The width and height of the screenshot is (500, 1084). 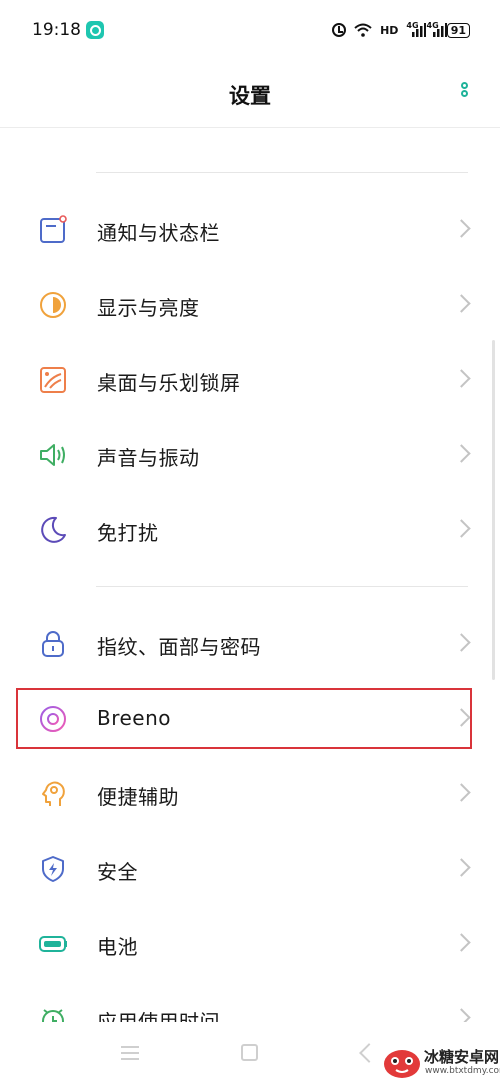 What do you see at coordinates (95, 30) in the screenshot?
I see `app-notification-icon` at bounding box center [95, 30].